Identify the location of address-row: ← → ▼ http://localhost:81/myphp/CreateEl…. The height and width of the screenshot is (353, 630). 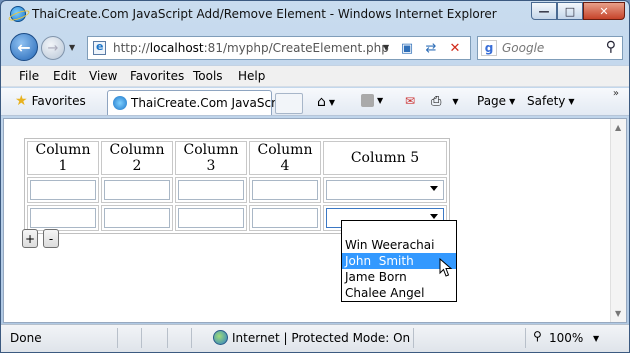
(315, 47).